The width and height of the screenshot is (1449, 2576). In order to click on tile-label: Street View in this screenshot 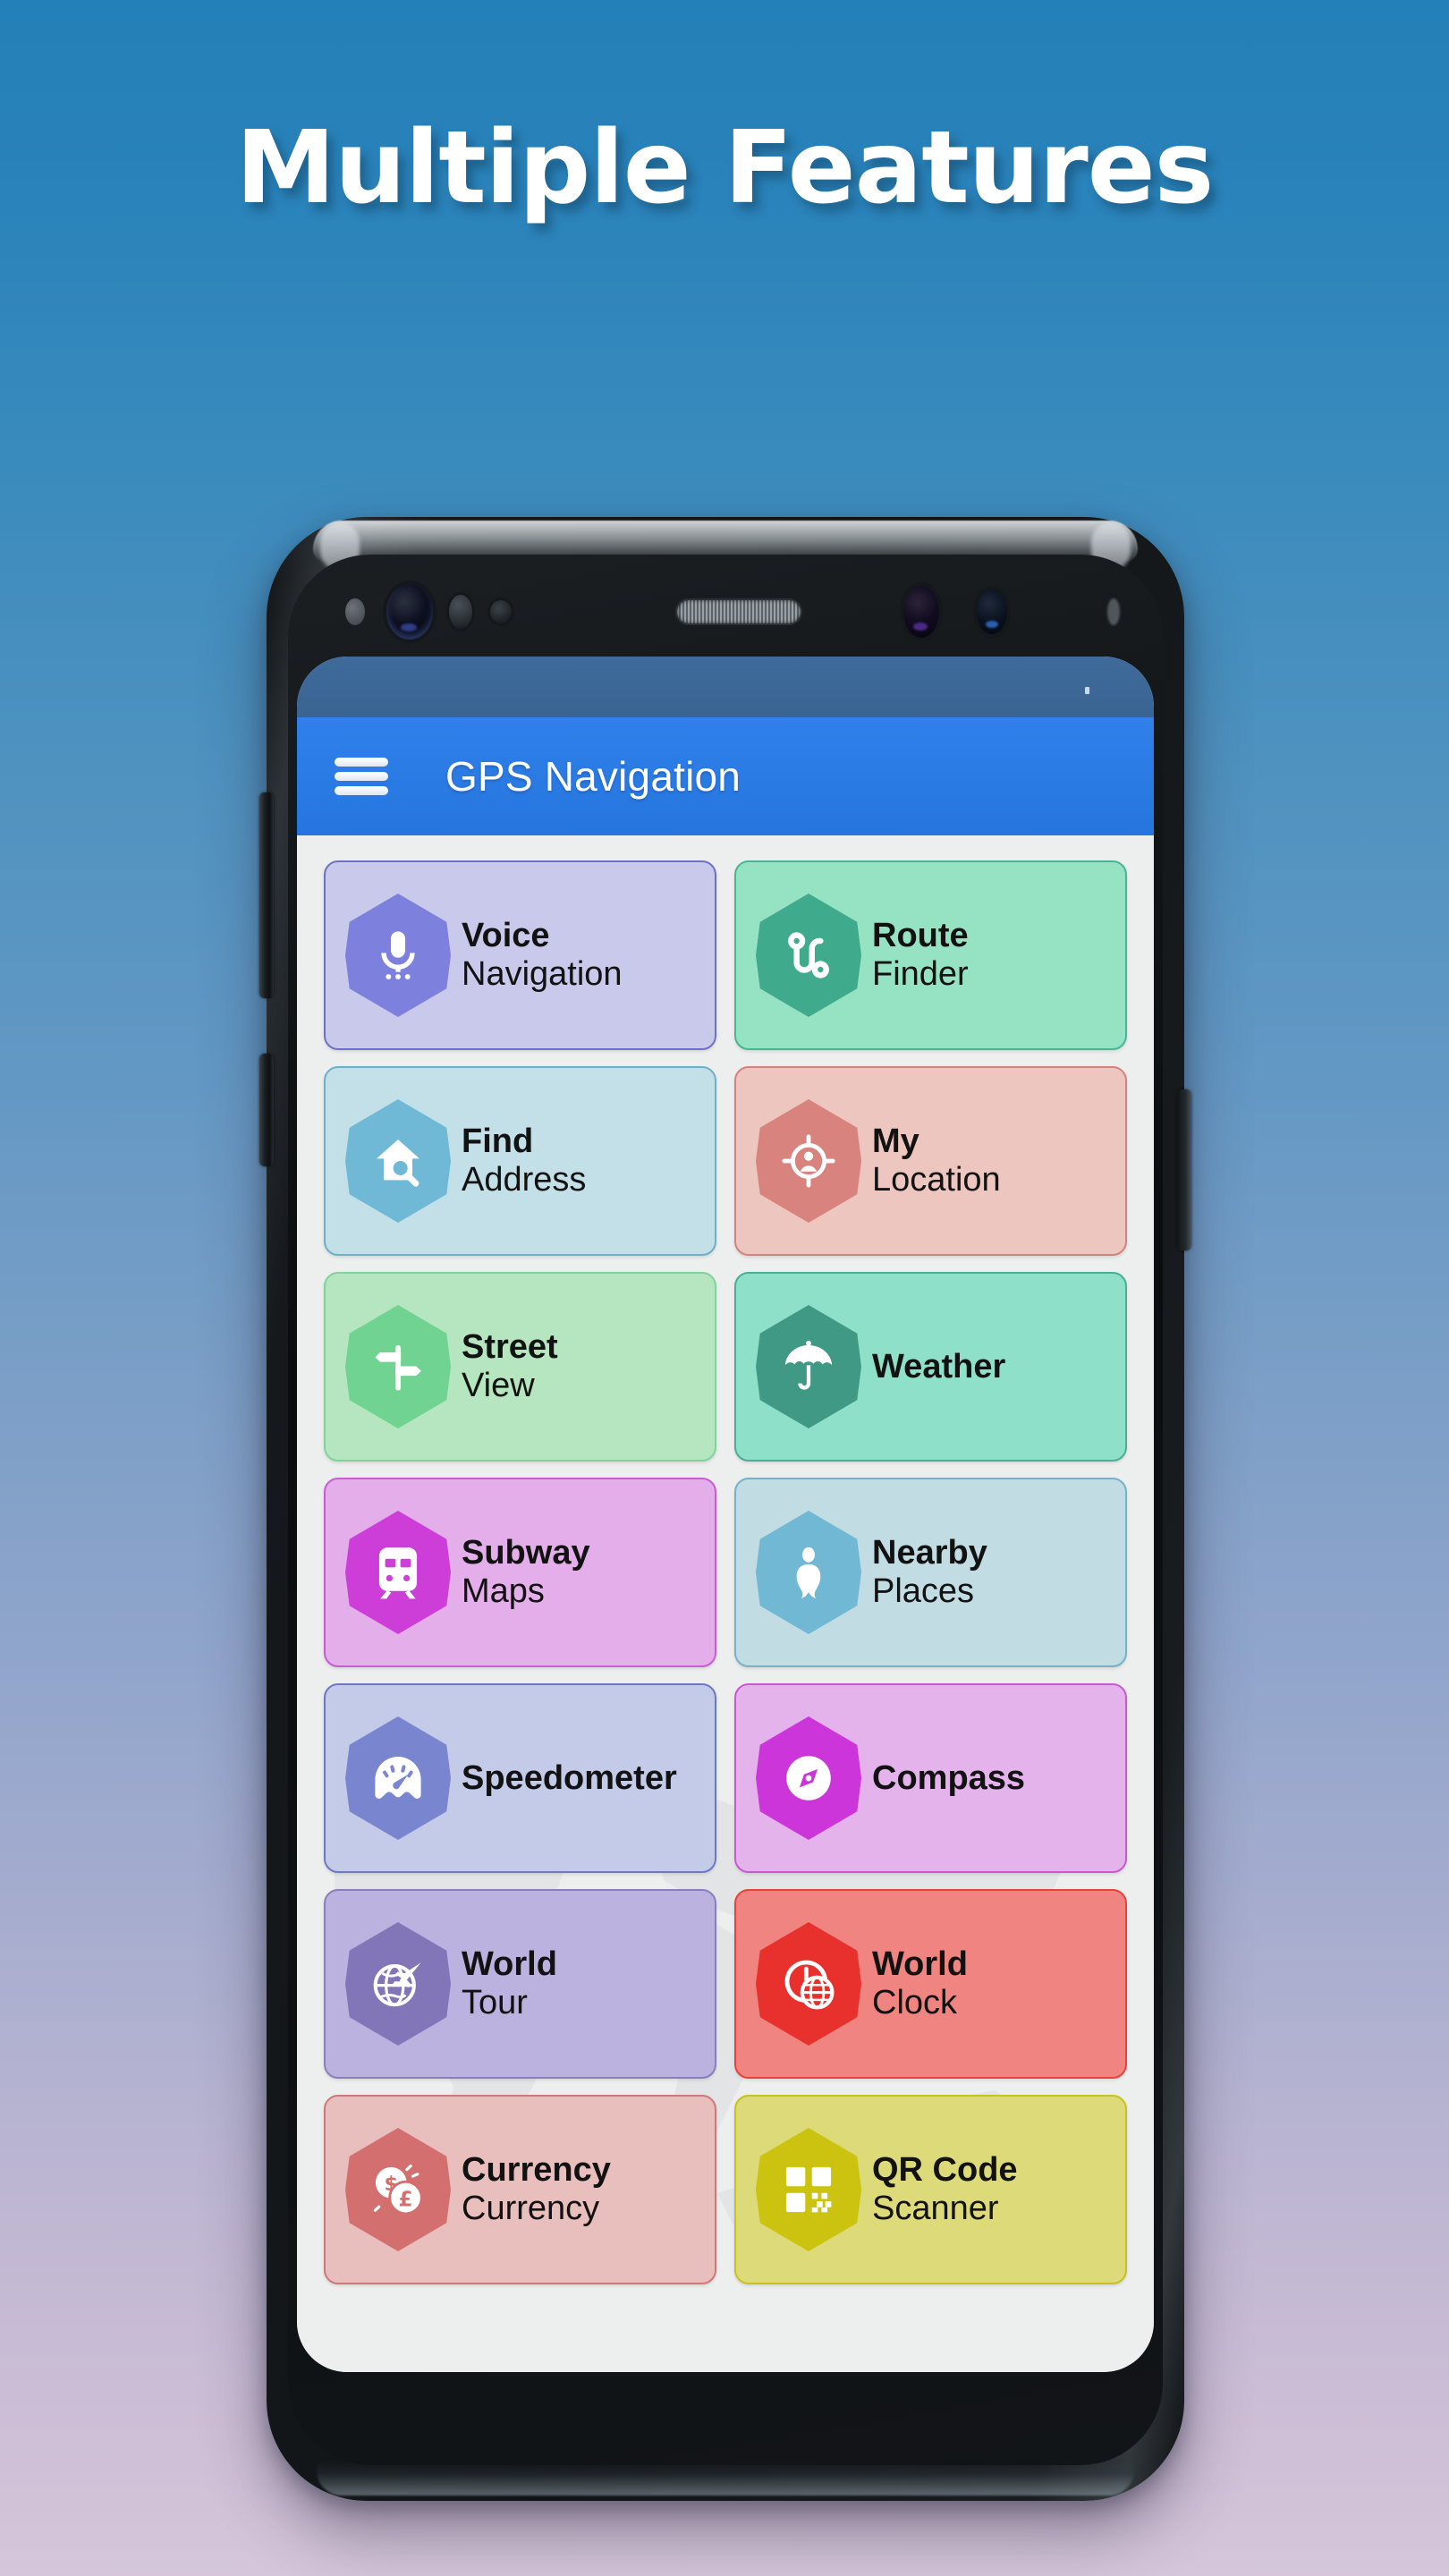, I will do `click(510, 1366)`.